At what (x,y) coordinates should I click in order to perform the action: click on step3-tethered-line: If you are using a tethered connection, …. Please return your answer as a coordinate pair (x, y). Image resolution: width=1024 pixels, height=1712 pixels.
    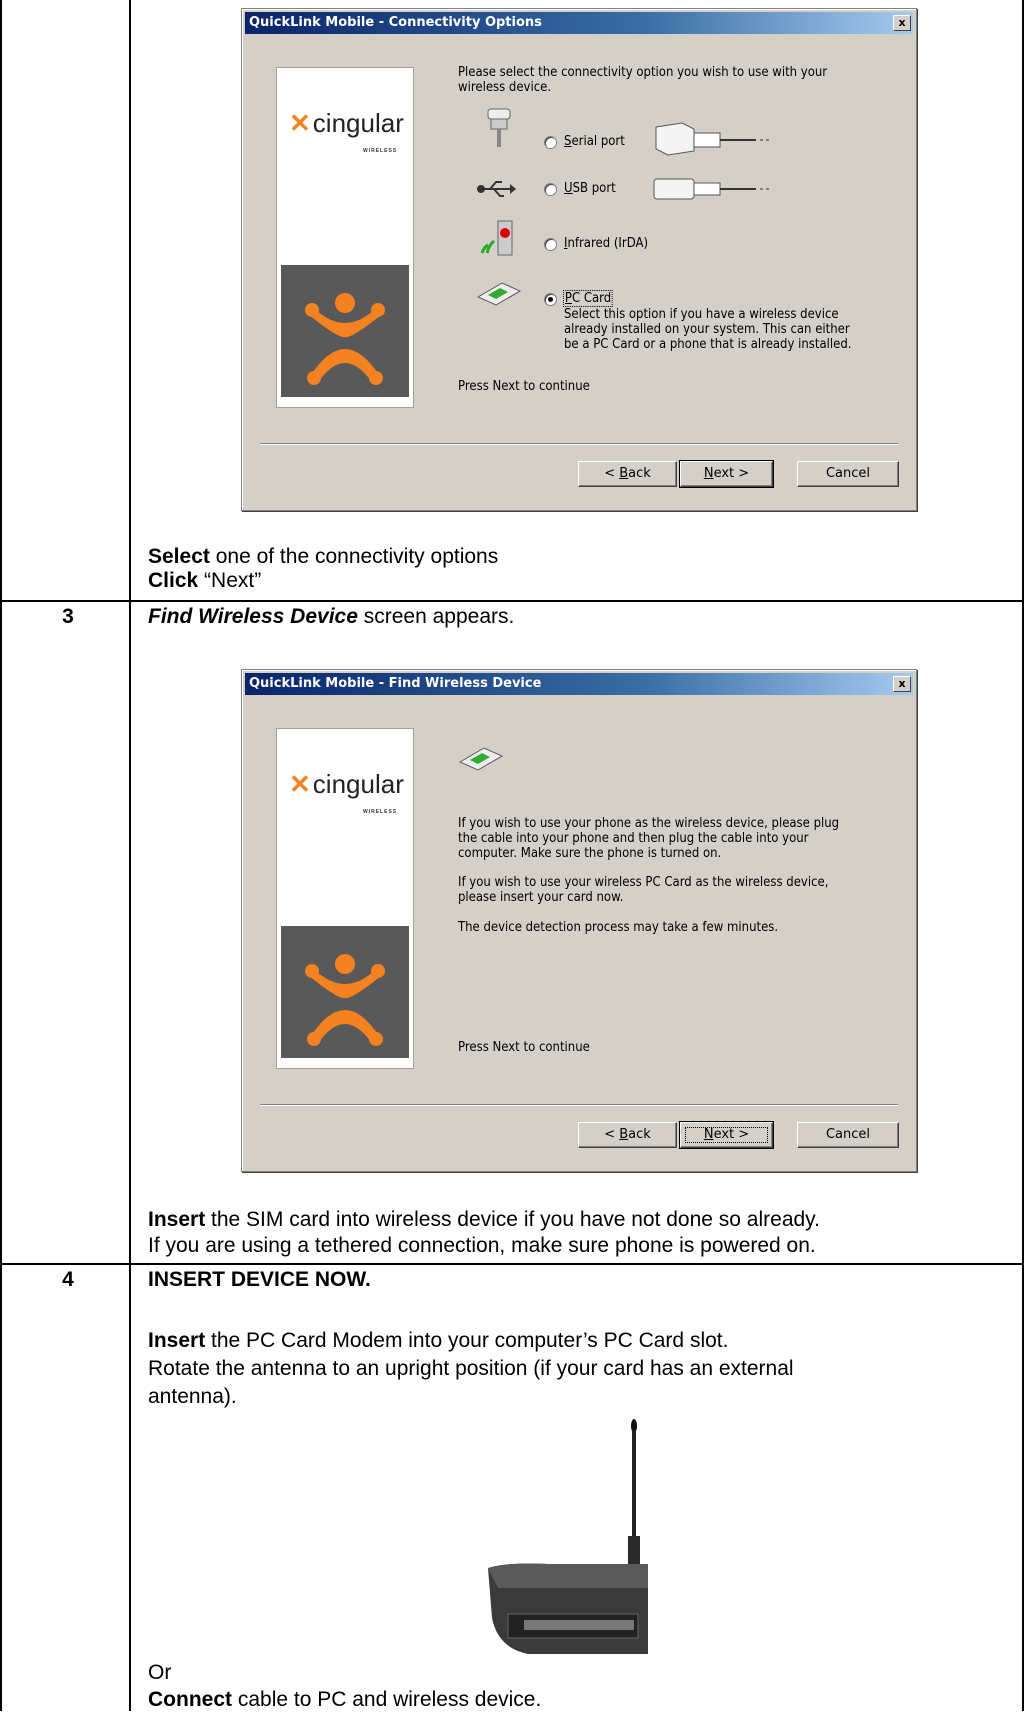
    Looking at the image, I should click on (482, 1245).